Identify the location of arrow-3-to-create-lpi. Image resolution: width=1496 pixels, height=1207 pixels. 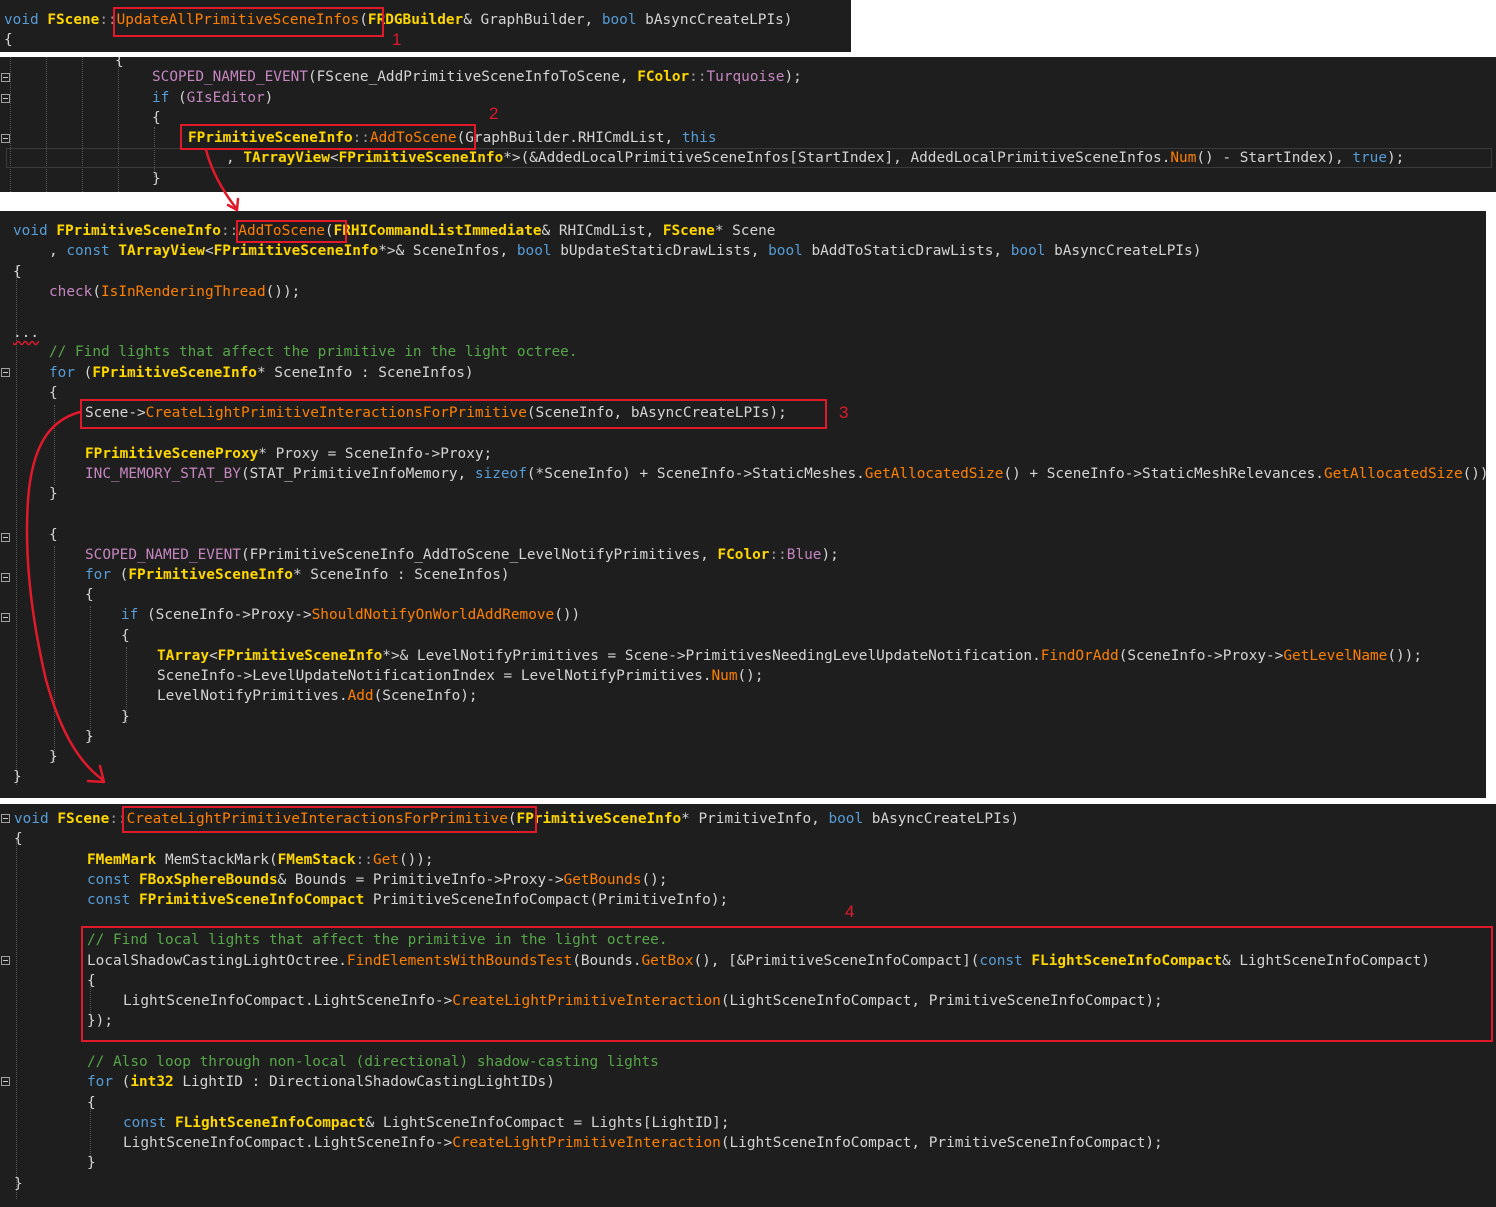
(65, 596).